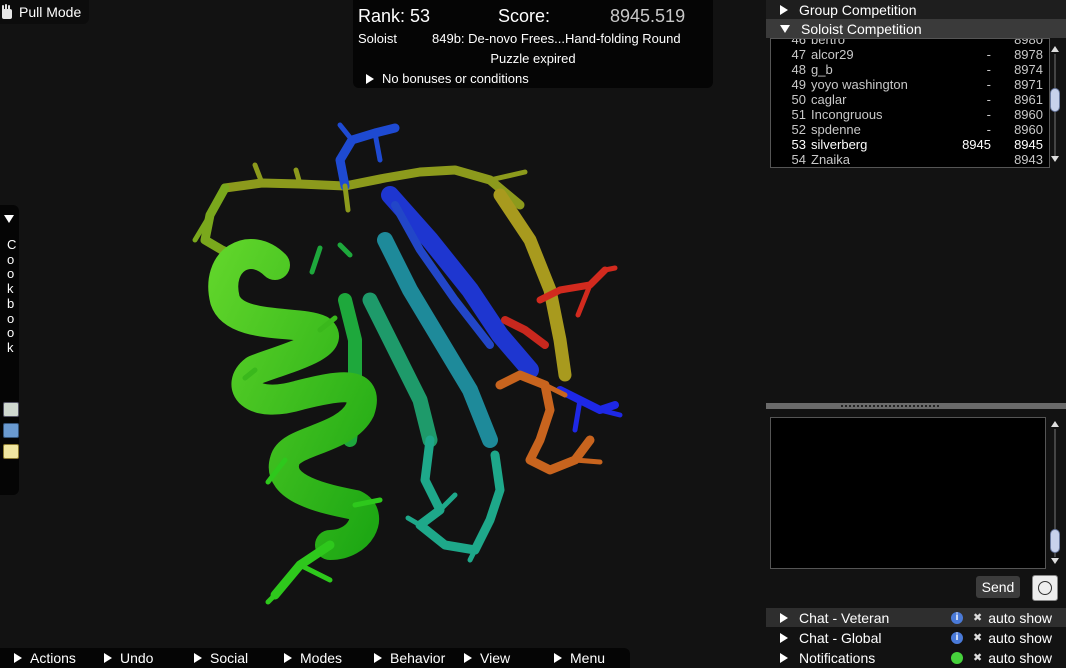 The height and width of the screenshot is (668, 1066). Describe the element at coordinates (394, 16) in the screenshot. I see `rank-label: Rank: 53` at that location.